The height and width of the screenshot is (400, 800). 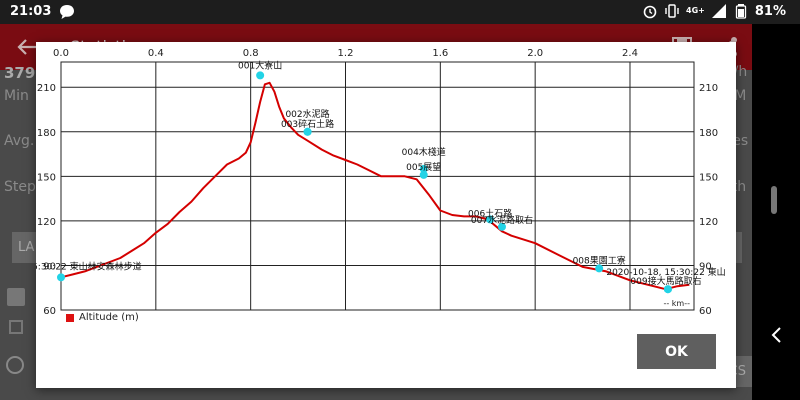 I want to click on alarm-icon, so click(x=650, y=12).